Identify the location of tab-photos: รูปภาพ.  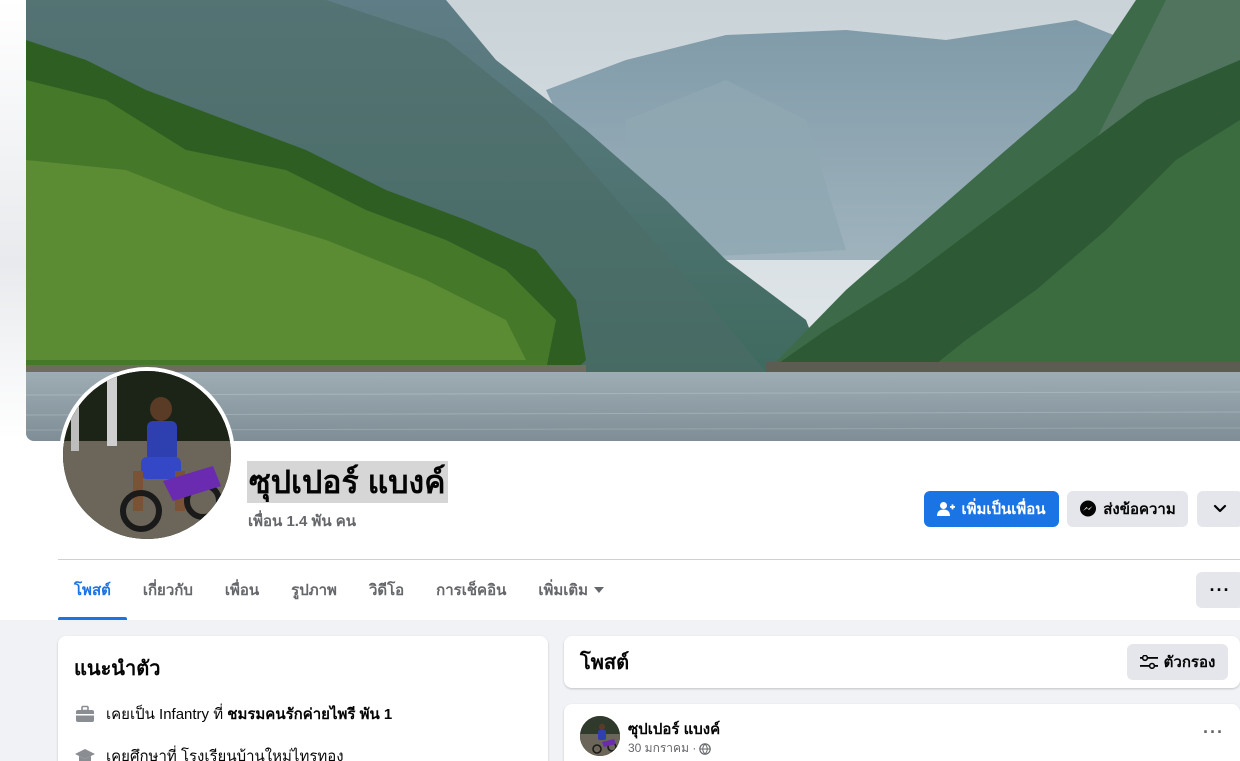
(314, 590).